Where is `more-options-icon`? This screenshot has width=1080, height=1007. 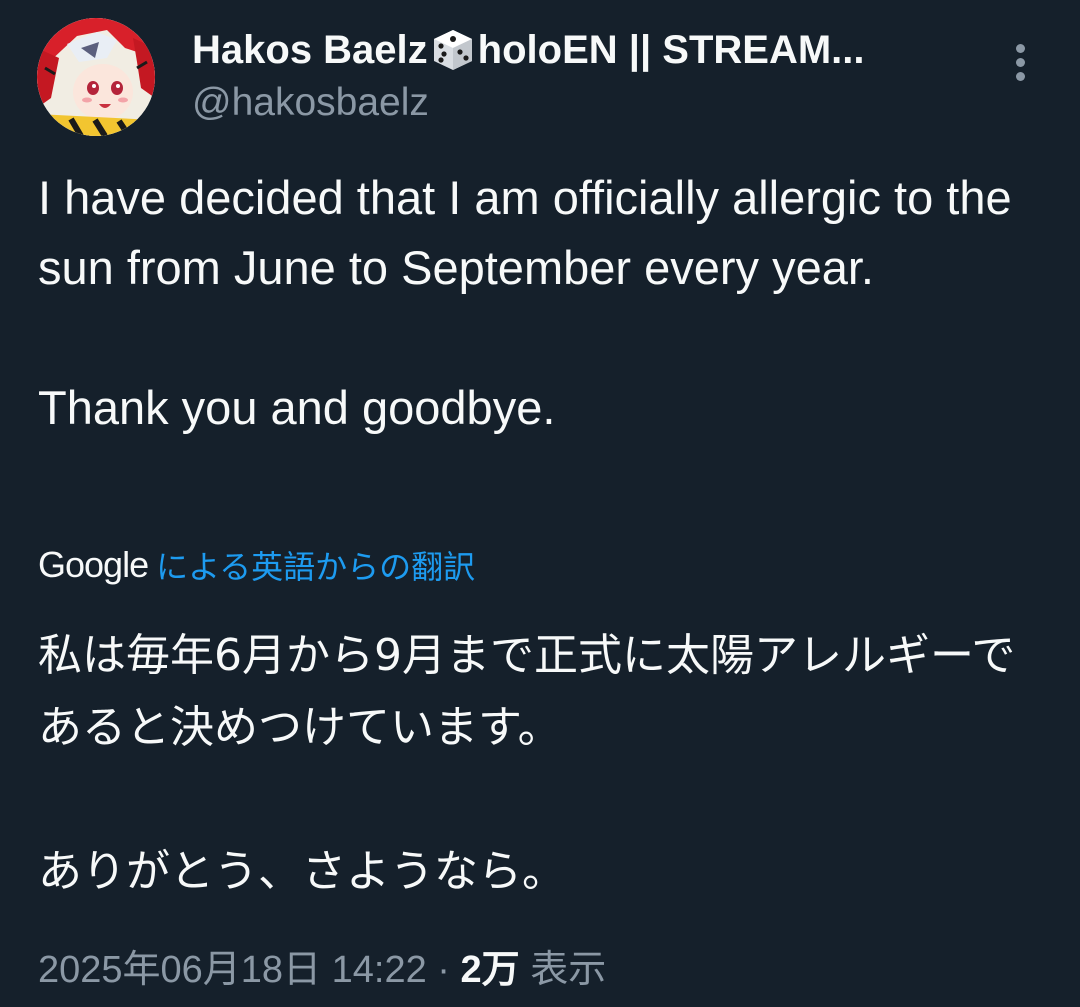 more-options-icon is located at coordinates (1020, 64).